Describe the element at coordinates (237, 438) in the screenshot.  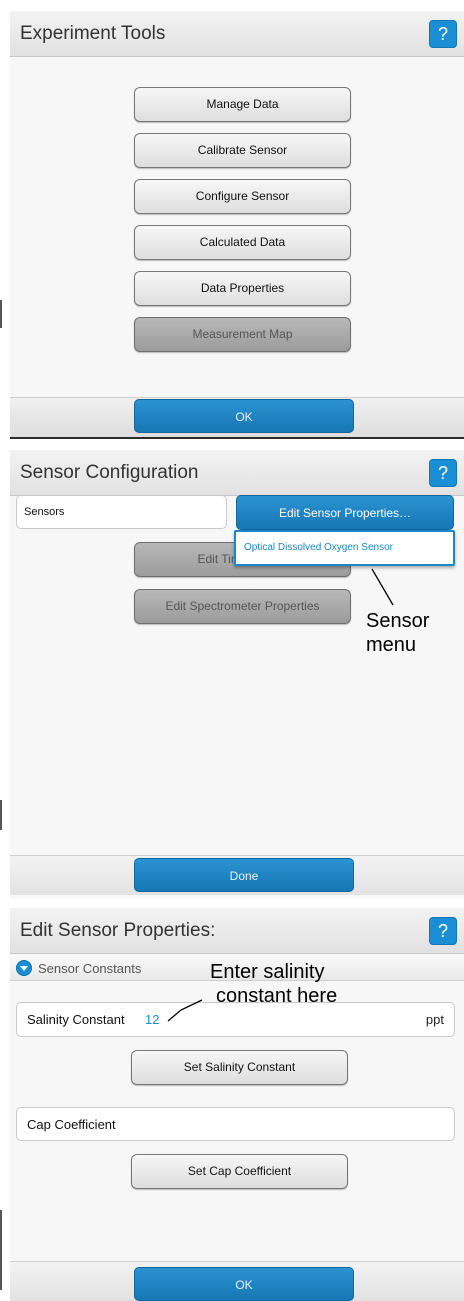
I see `cropped-edge` at that location.